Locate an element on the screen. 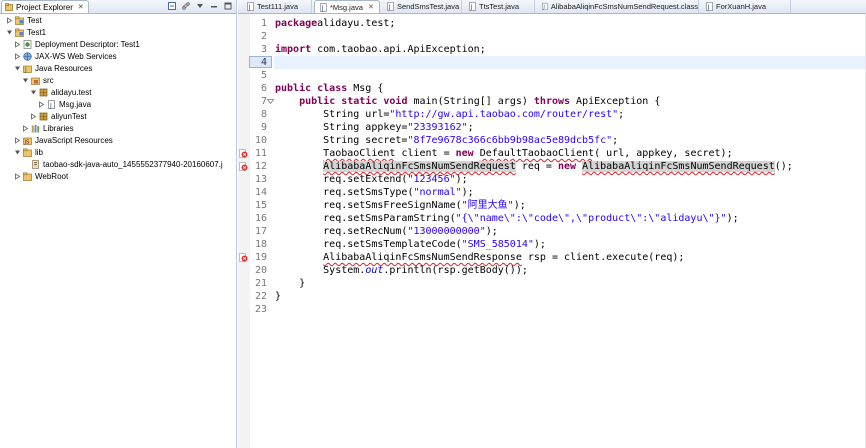  tree-item: JS JavaScript Resources is located at coordinates (63, 140).